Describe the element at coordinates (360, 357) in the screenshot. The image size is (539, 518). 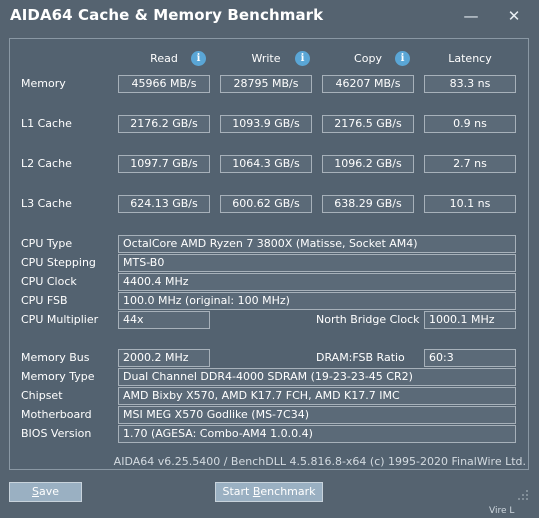
I see `dram-fsb-ratio-label: DRAM:FSB Ratio` at that location.